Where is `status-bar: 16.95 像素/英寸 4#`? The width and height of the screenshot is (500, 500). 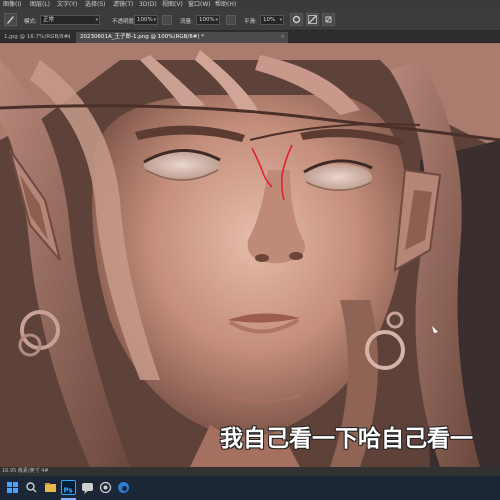
status-bar: 16.95 像素/英寸 4# is located at coordinates (250, 471).